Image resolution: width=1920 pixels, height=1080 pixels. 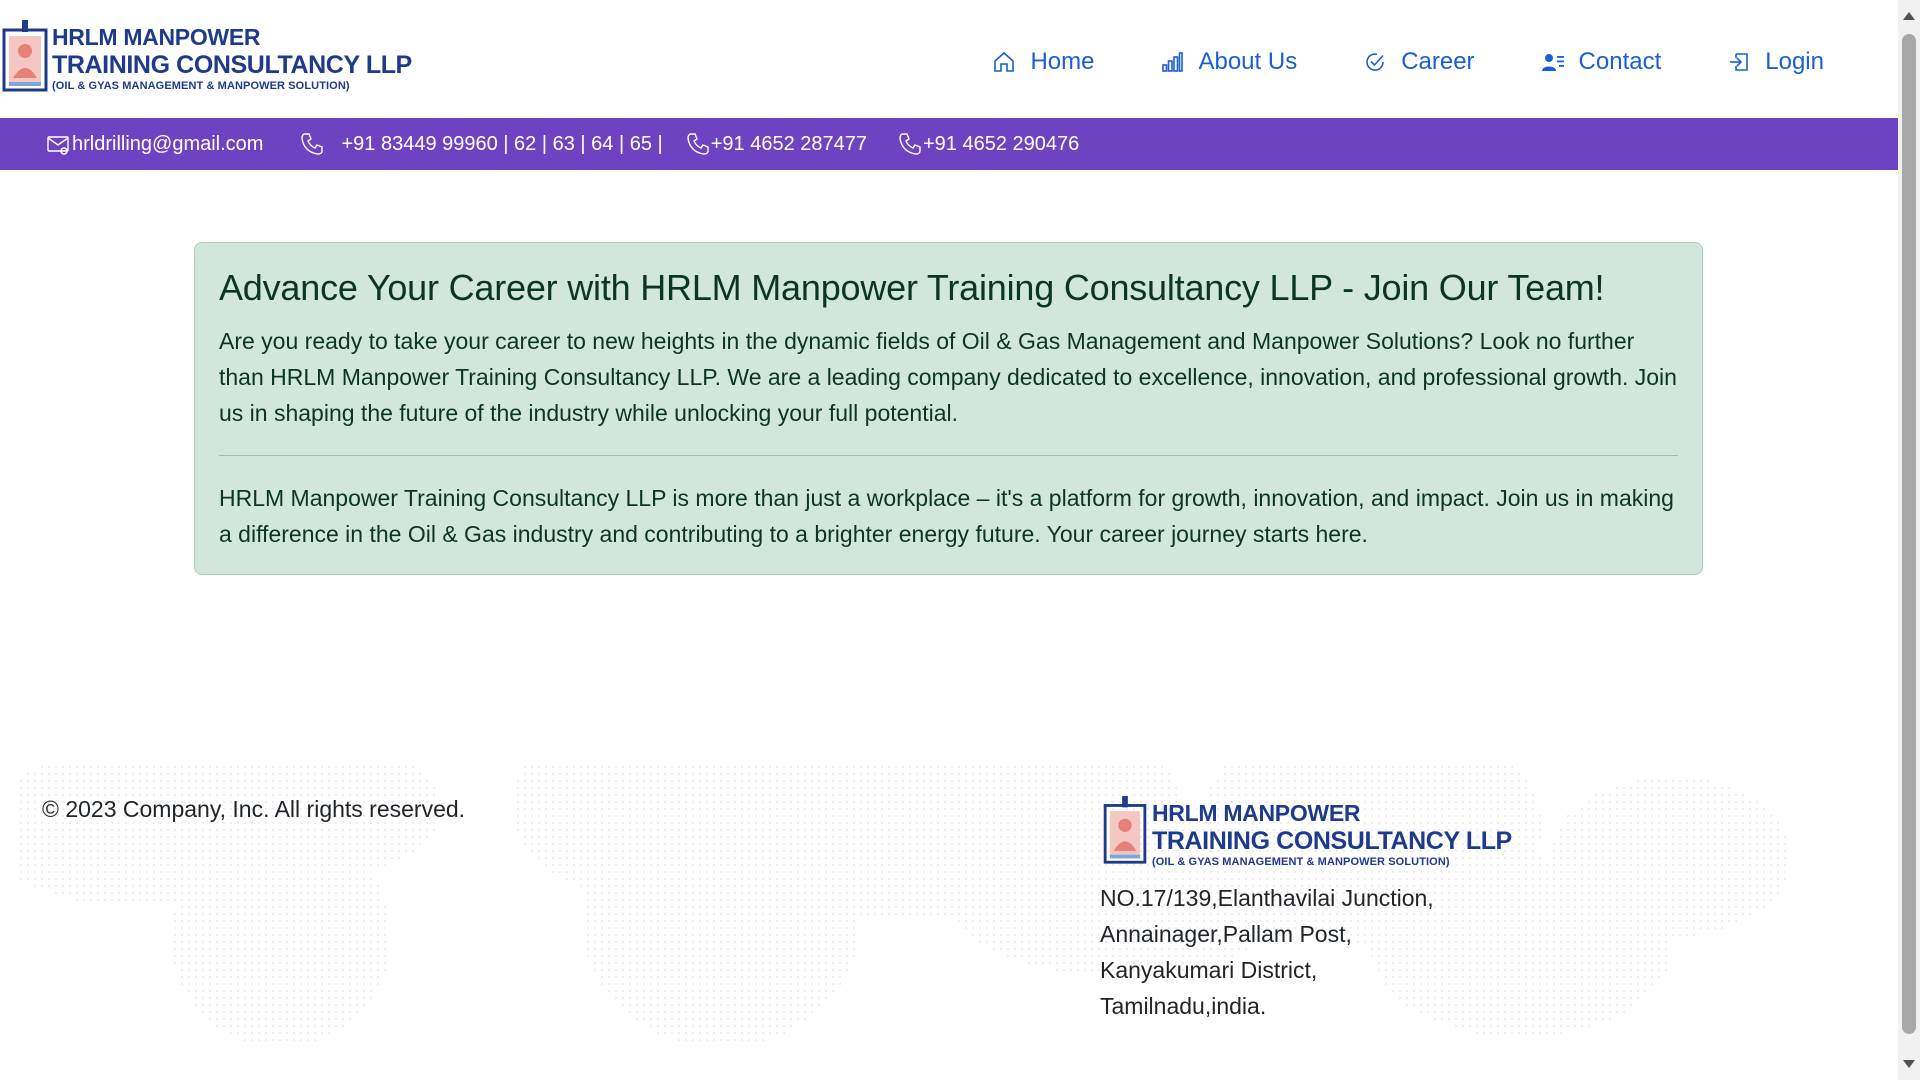 I want to click on login-icon, so click(x=1739, y=62).